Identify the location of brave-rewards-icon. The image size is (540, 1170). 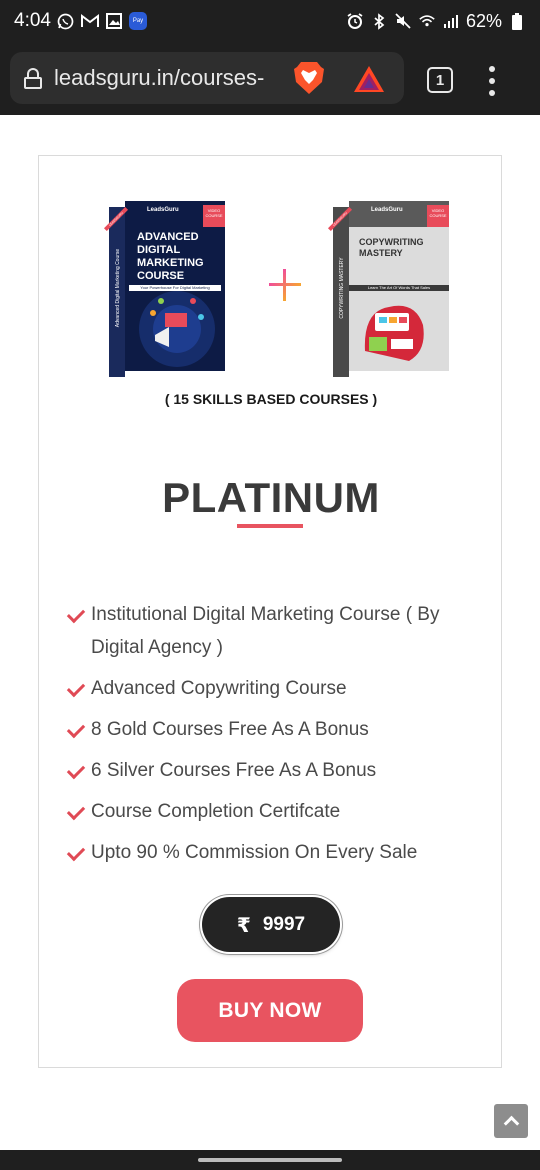
(369, 79).